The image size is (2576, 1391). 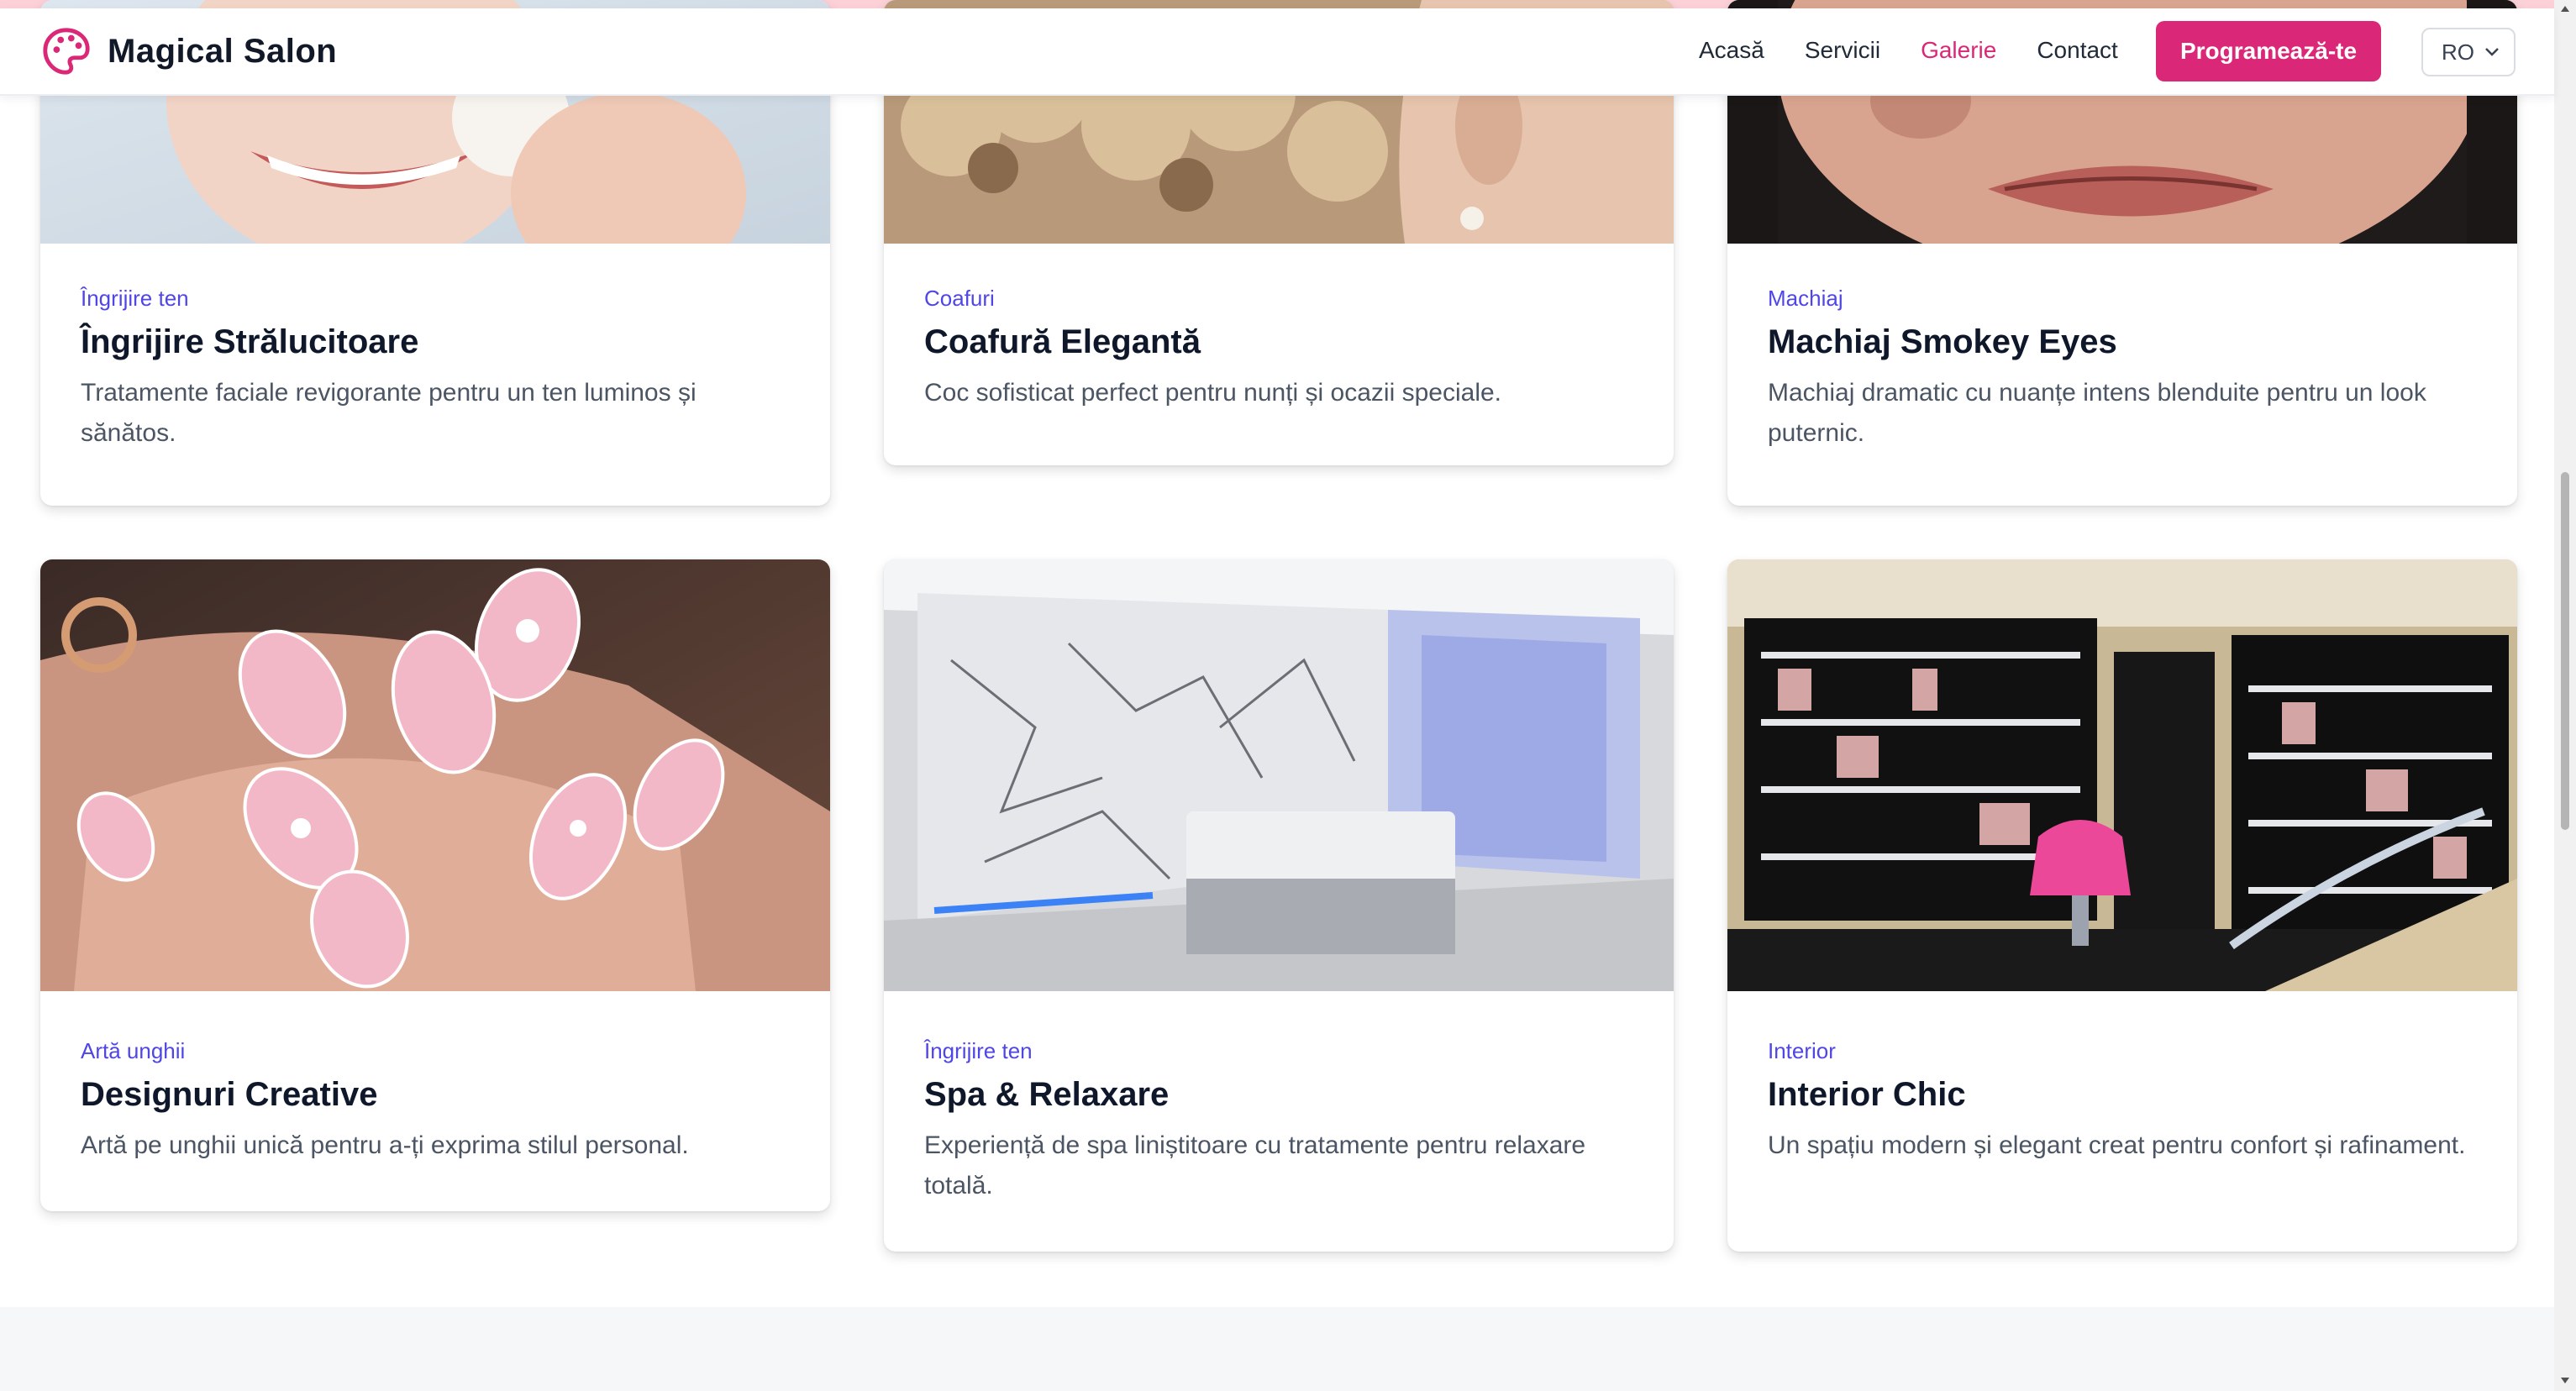 What do you see at coordinates (250, 341) in the screenshot?
I see `card-title: Îngrijire Strălucitoare` at bounding box center [250, 341].